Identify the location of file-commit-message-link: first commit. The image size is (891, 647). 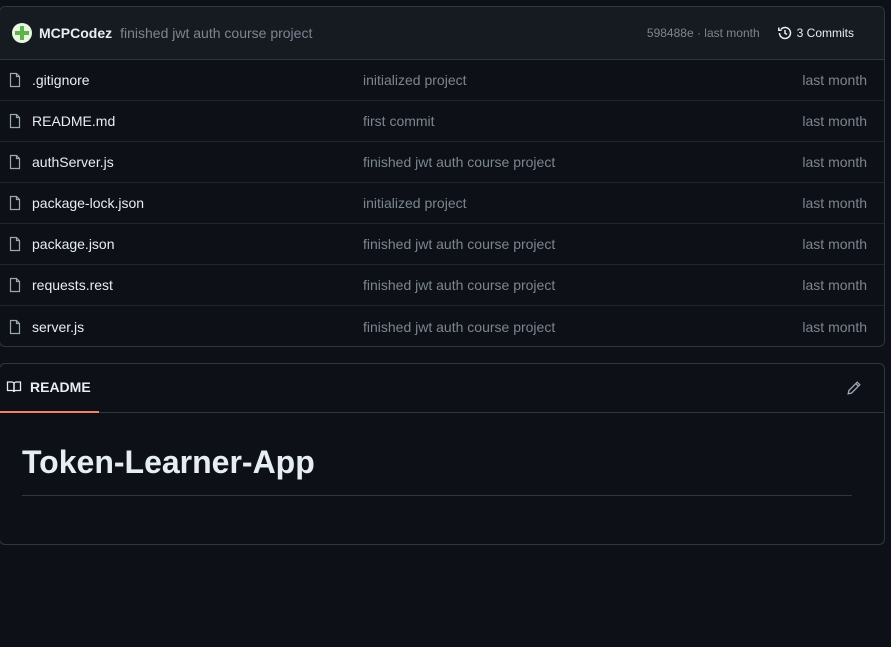
(582, 121).